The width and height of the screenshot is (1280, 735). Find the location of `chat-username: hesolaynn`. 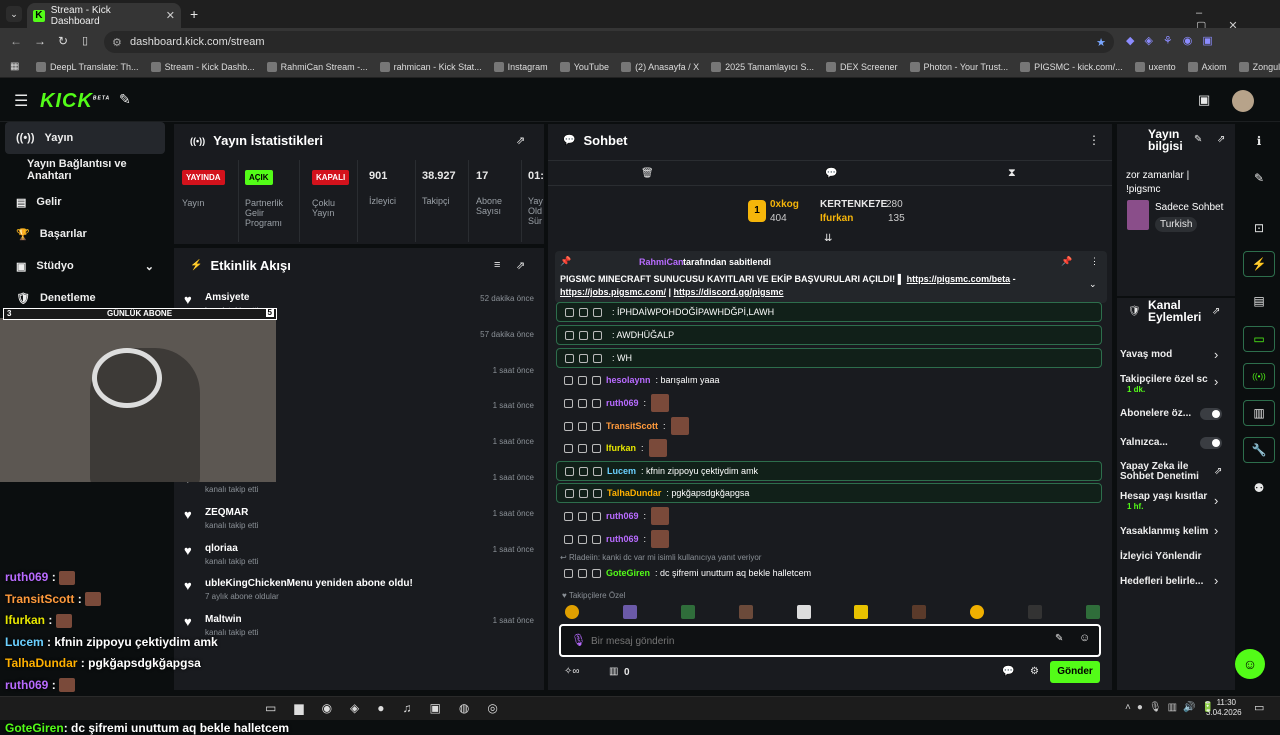

chat-username: hesolaynn is located at coordinates (628, 380).